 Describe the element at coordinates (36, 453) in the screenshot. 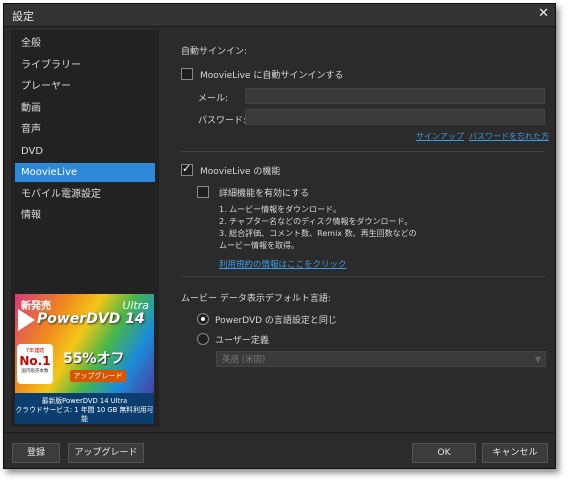

I see `register-button: 登録` at that location.